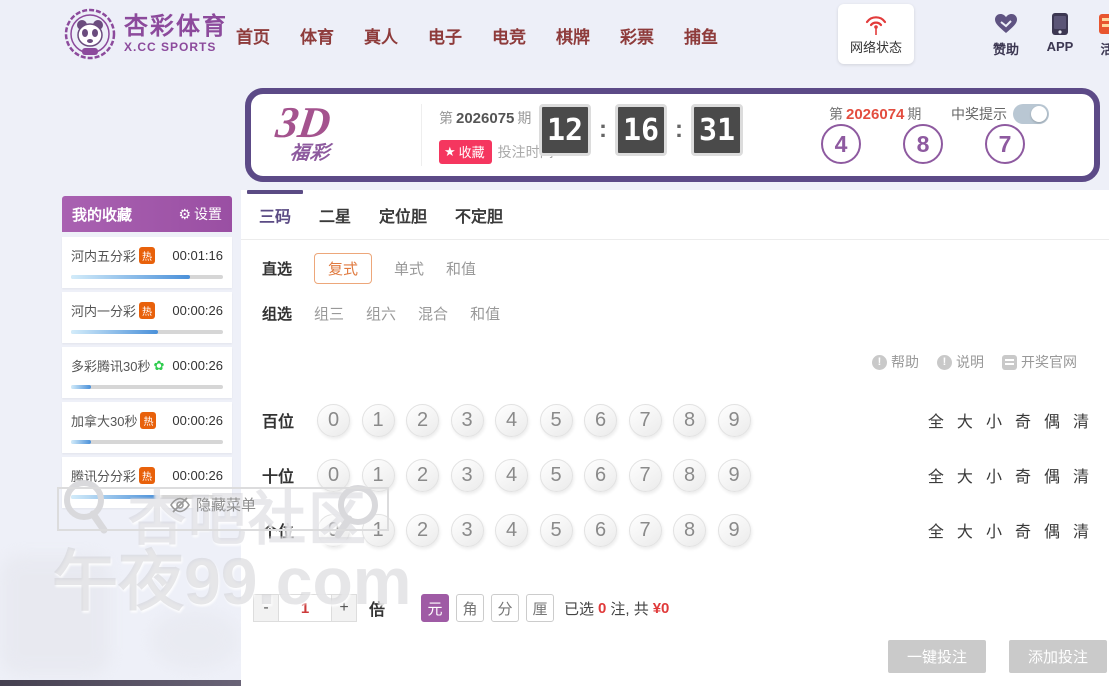  What do you see at coordinates (1060, 33) in the screenshot?
I see `app-button: APP` at bounding box center [1060, 33].